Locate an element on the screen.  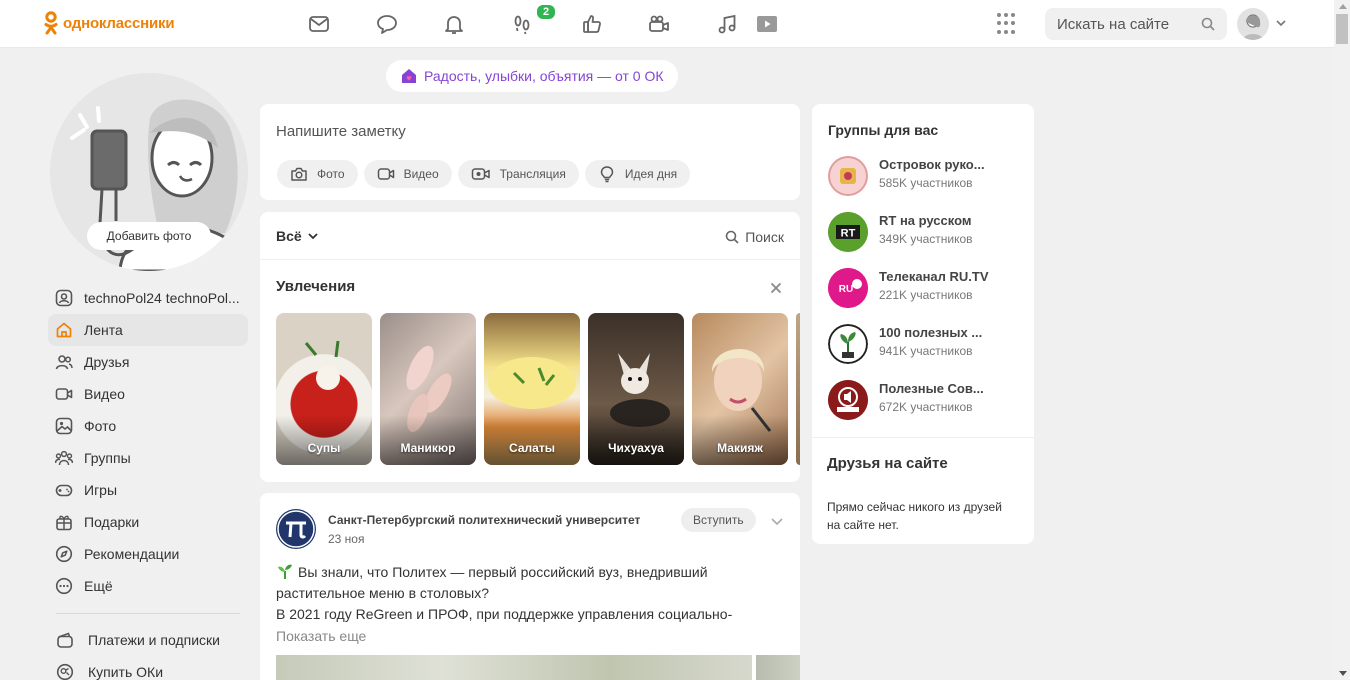
hobby-tile-chihuahua: Чихуахуа is located at coordinates (636, 389).